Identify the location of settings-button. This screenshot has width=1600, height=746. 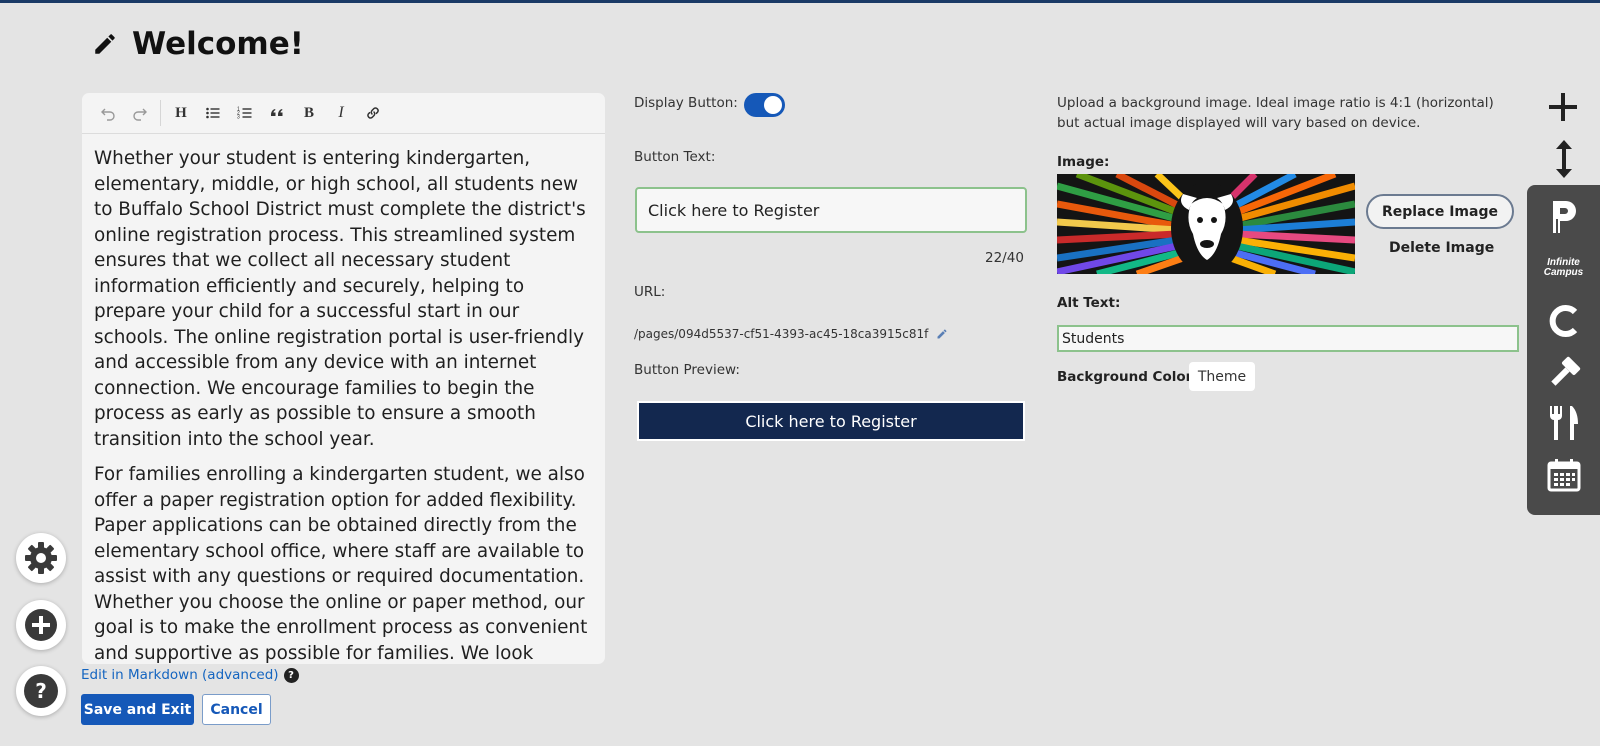
(41, 558).